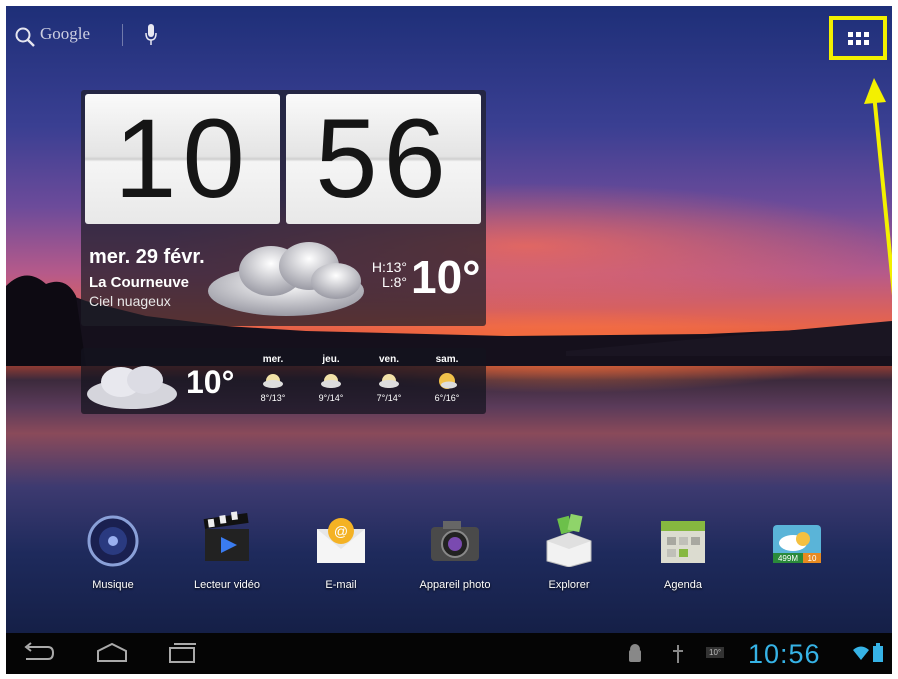 This screenshot has height=679, width=898. I want to click on app-label: E-mail, so click(341, 585).